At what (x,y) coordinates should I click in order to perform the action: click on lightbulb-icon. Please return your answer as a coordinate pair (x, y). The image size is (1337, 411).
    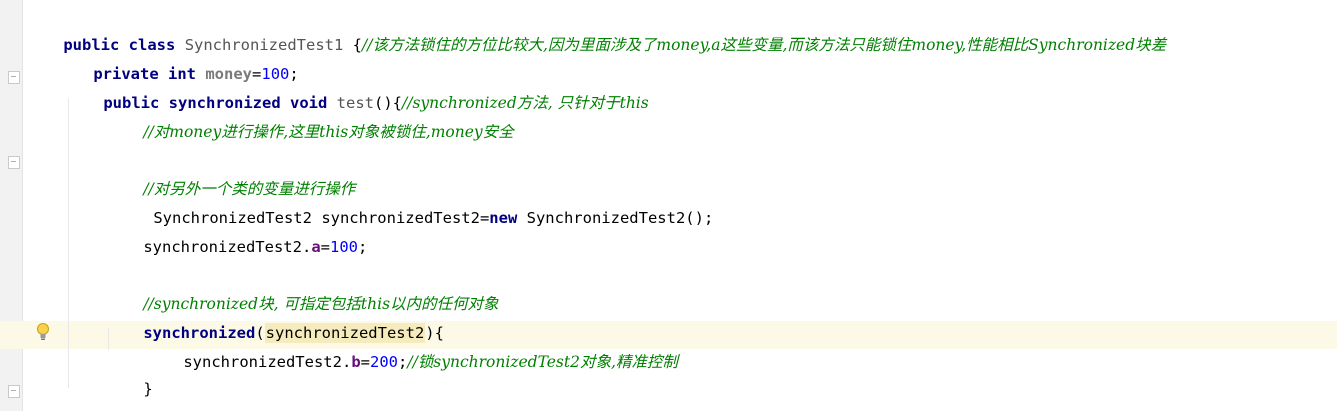
    Looking at the image, I should click on (43, 332).